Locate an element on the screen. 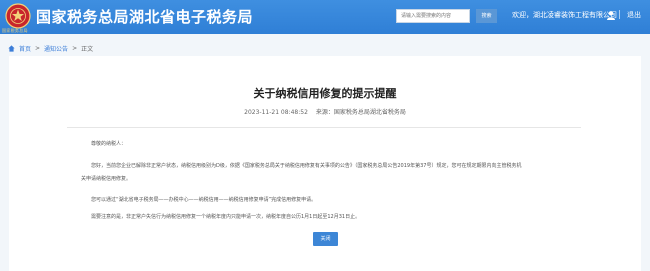 The width and height of the screenshot is (650, 271). site-title: 国家税务总局湖北省电子税务局 is located at coordinates (145, 17).